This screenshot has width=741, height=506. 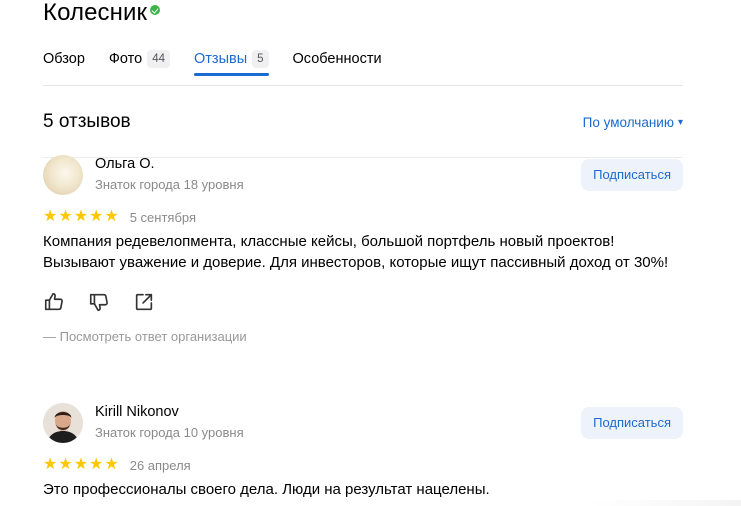 I want to click on rating-row: ★ ★ ★ ★ ★ 26 апреля, so click(x=363, y=465).